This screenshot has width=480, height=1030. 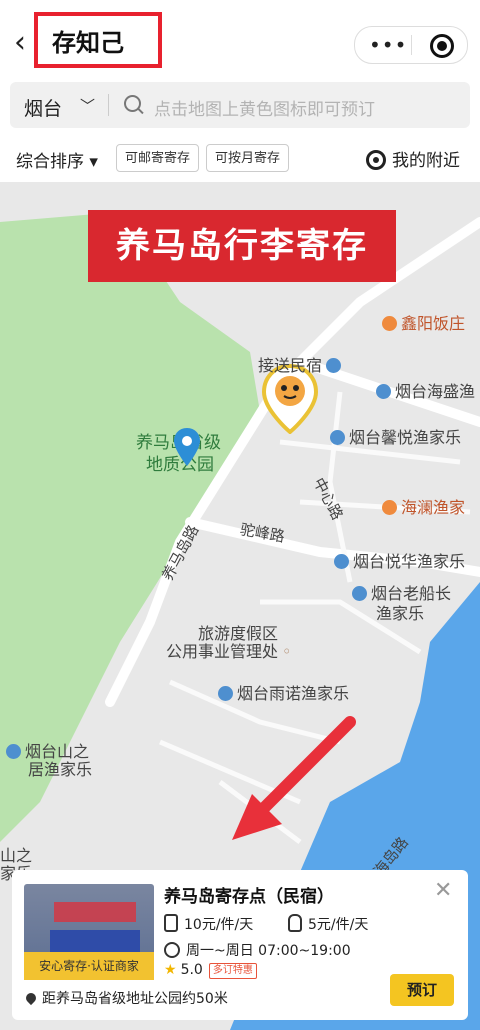 I want to click on page-title-text: 存知己, so click(x=88, y=42).